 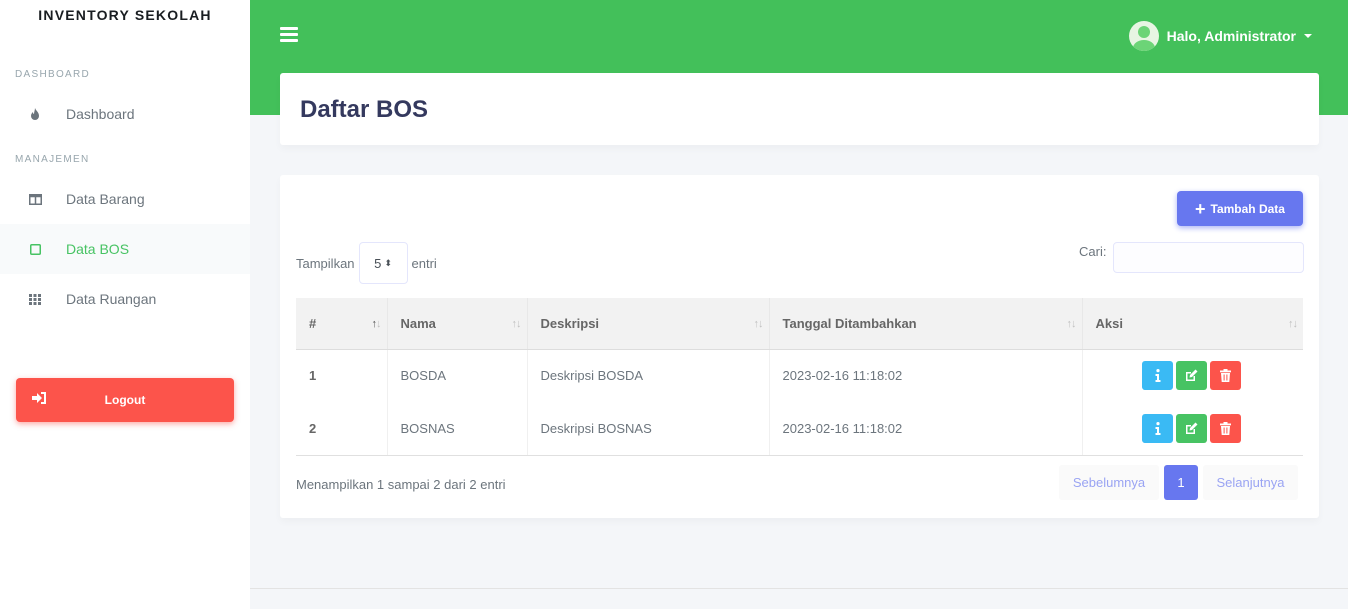 What do you see at coordinates (342, 375) in the screenshot?
I see `cell-number: 1` at bounding box center [342, 375].